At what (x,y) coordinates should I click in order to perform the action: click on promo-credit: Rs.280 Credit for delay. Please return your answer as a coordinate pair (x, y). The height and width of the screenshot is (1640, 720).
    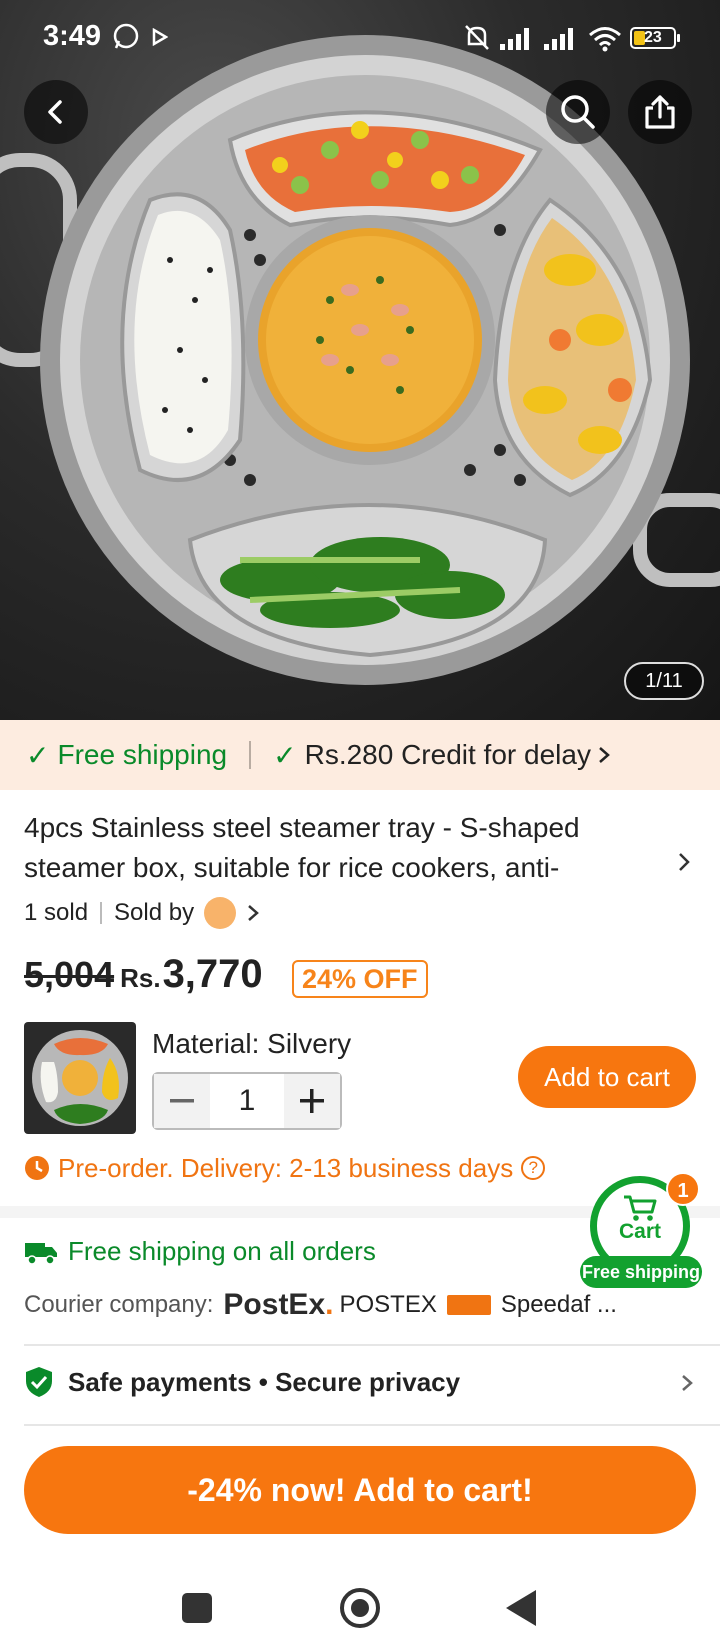
    Looking at the image, I should click on (447, 754).